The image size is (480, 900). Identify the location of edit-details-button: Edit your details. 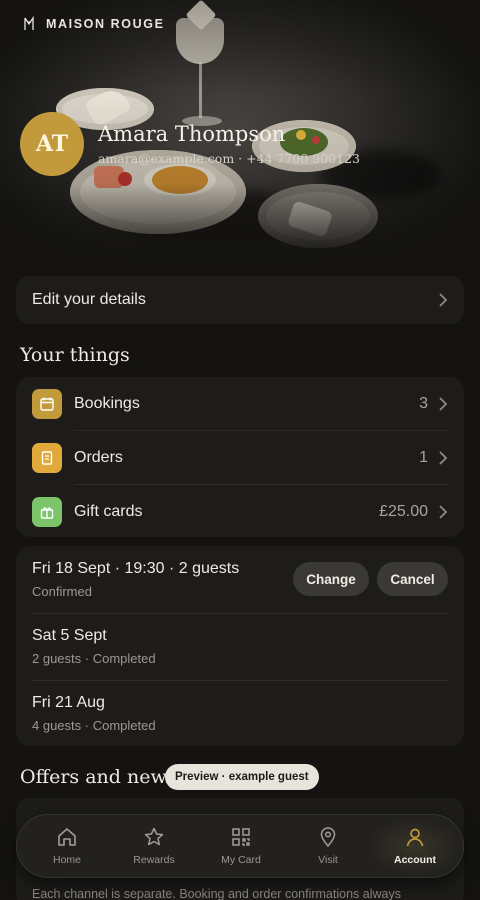
(240, 300).